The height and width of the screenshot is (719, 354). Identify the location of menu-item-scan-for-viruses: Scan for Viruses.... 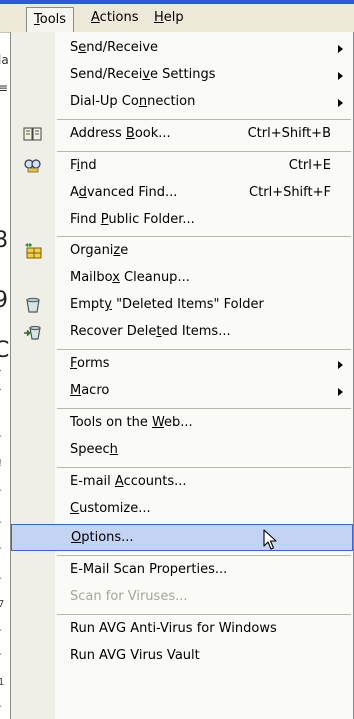
(182, 597).